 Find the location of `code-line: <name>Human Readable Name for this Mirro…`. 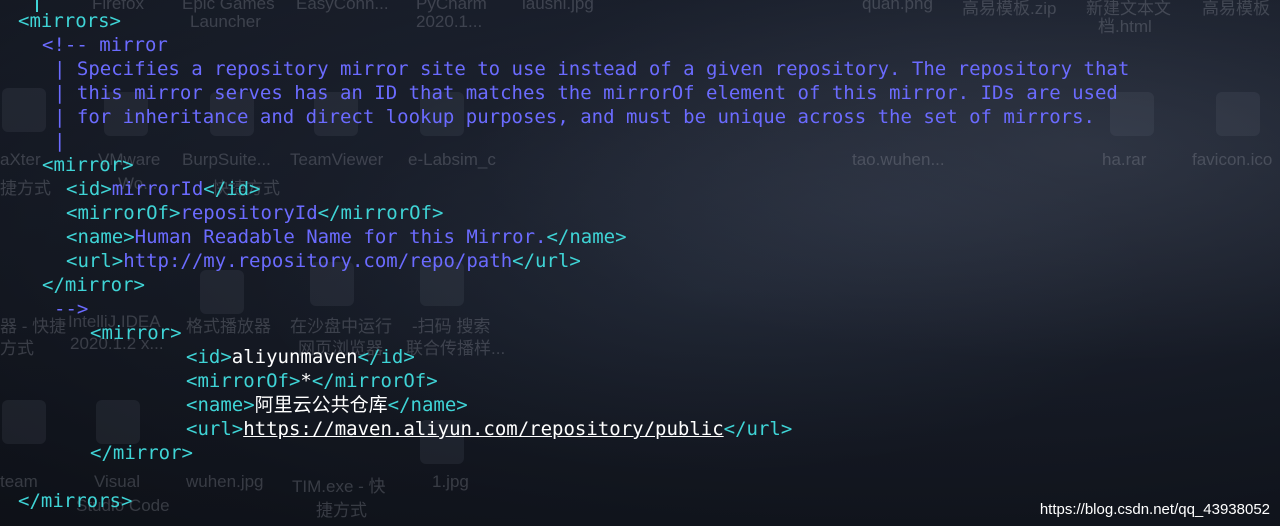

code-line: <name>Human Readable Name for this Mirro… is located at coordinates (346, 237).